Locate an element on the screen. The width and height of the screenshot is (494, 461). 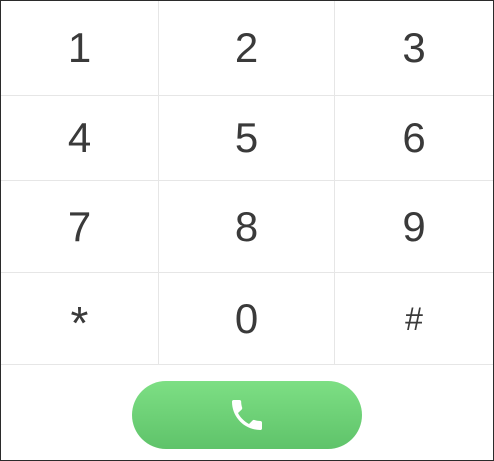
key-label: 7 is located at coordinates (79, 226).